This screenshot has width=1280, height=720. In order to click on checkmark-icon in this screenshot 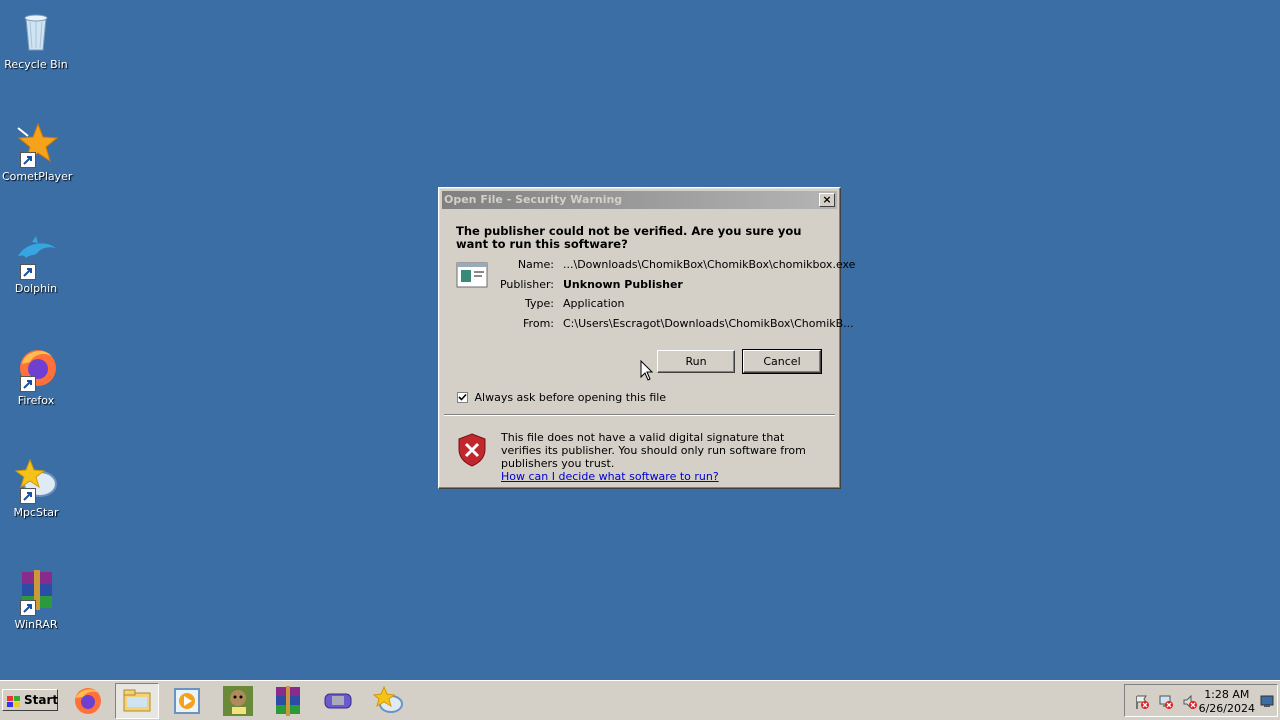, I will do `click(462, 397)`.